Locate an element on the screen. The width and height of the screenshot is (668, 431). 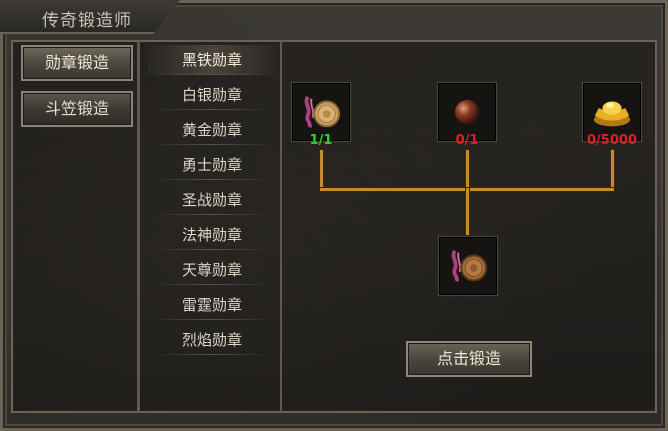
list-item-mage-god-medal: 法神勋章 is located at coordinates (212, 235).